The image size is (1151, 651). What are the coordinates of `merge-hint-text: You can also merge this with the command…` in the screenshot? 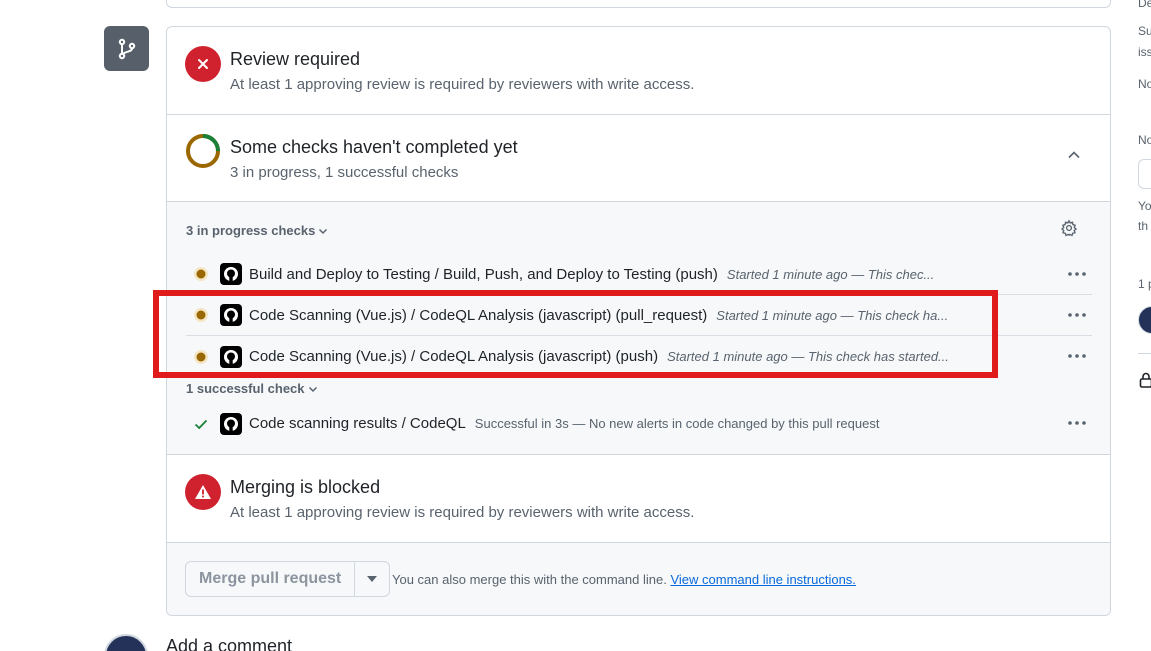 It's located at (529, 579).